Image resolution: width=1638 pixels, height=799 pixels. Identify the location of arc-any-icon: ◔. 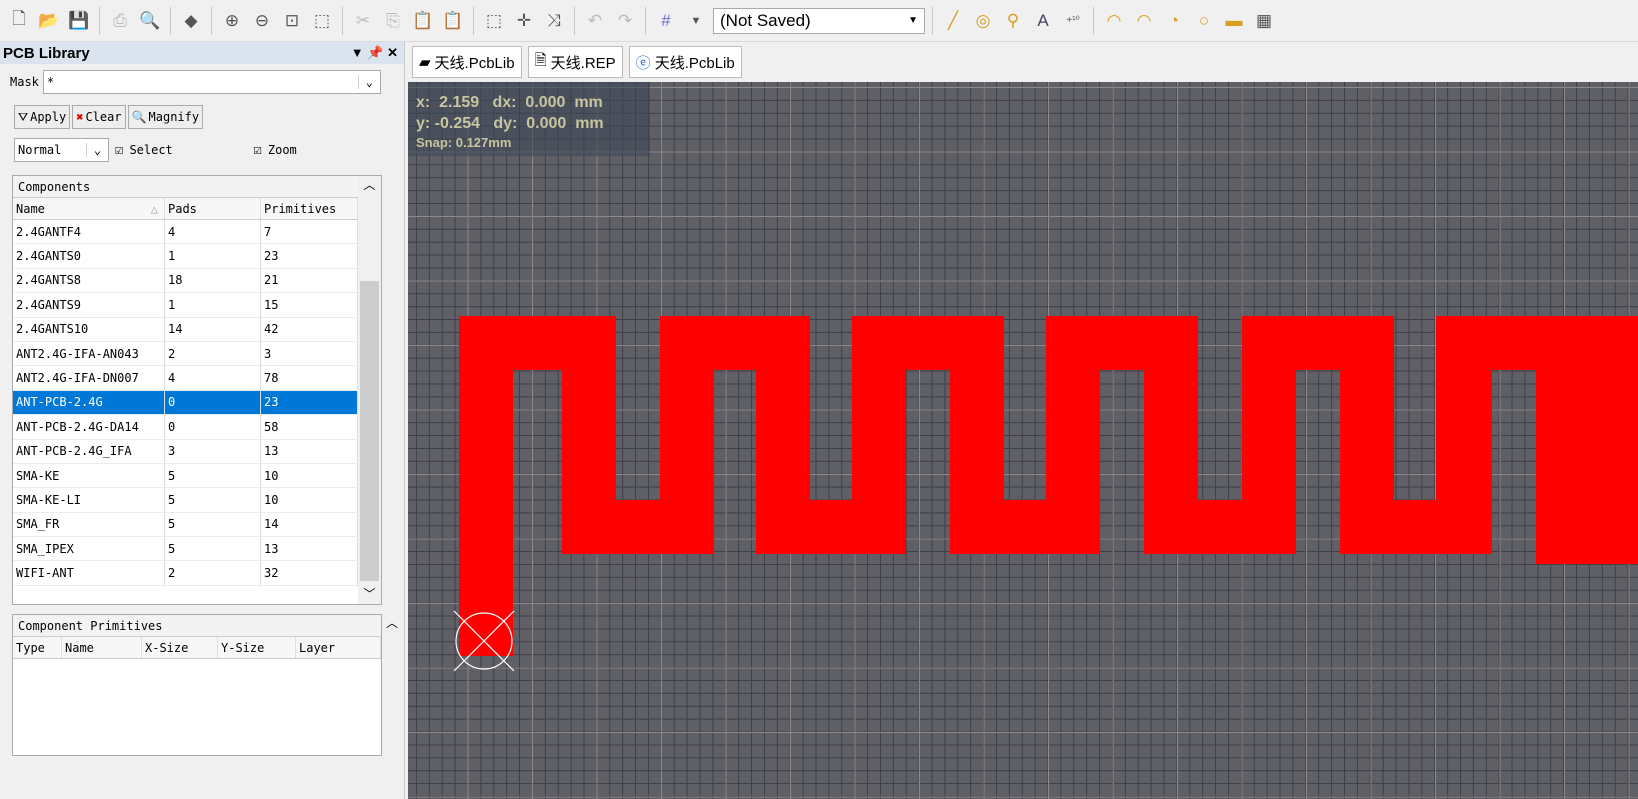
(1174, 21).